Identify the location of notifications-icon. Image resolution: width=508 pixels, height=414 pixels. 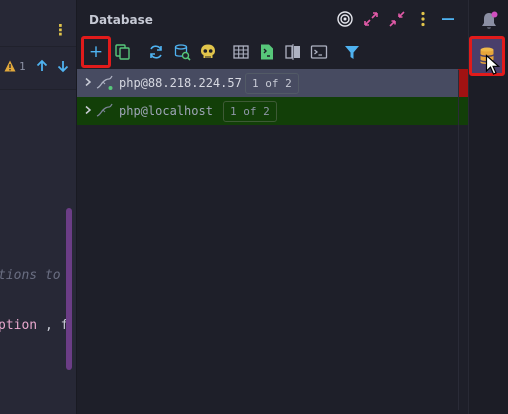
(489, 21).